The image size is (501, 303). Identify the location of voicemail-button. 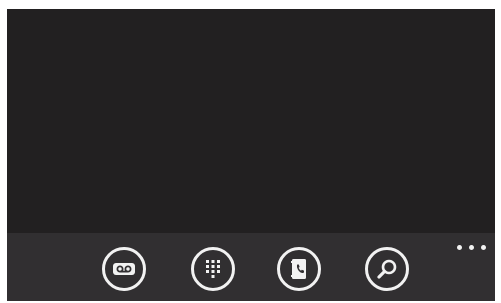
(124, 269).